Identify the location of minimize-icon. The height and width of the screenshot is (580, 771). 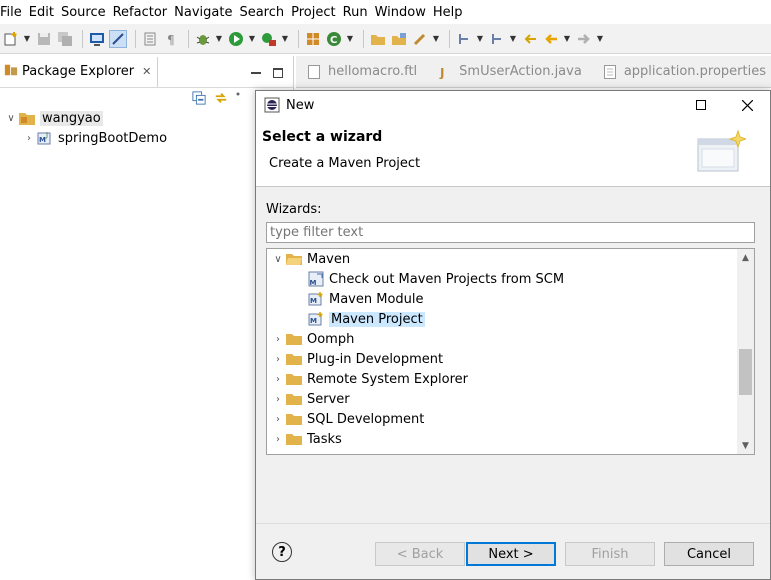
(256, 72).